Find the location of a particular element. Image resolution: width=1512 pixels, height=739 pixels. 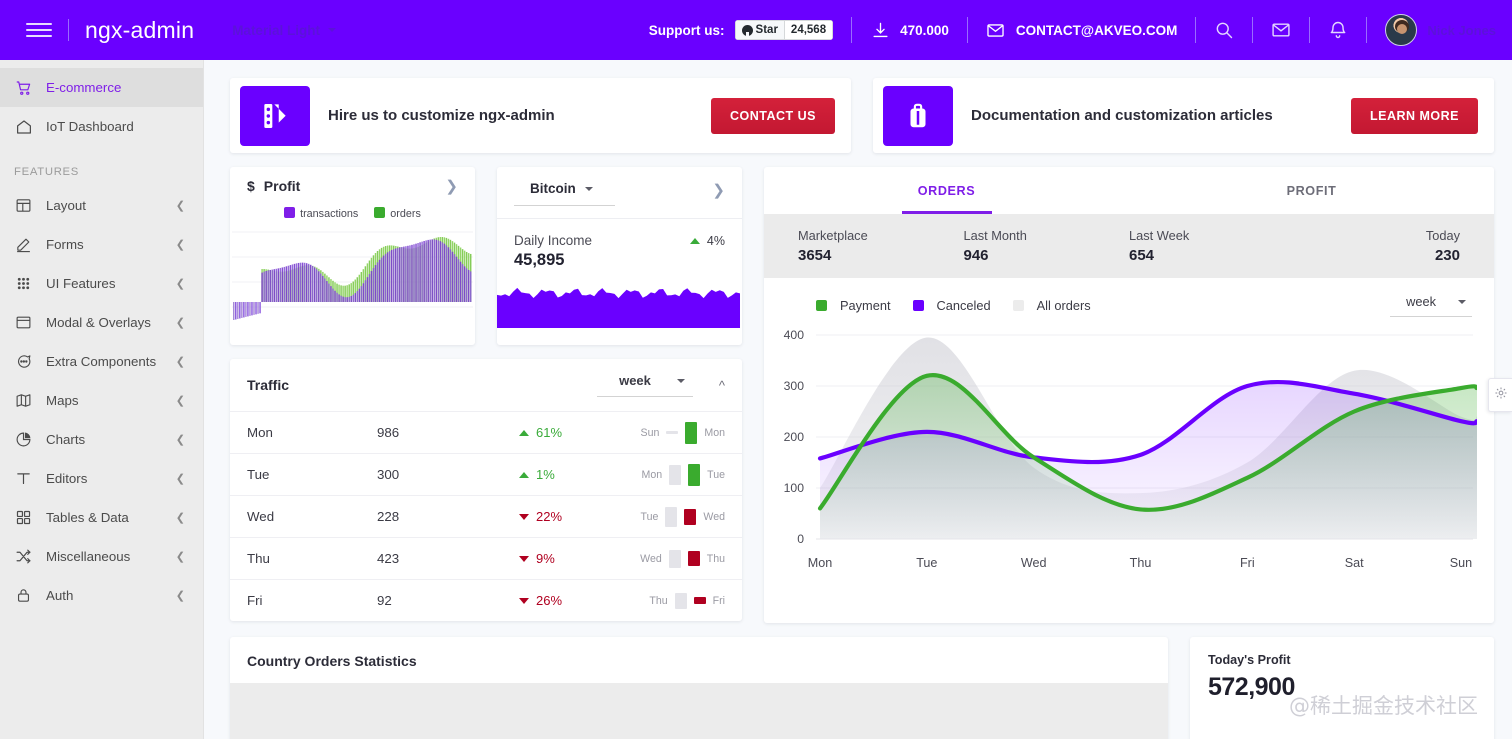

sidebar-item-maps: Maps ❮ is located at coordinates (101, 400).